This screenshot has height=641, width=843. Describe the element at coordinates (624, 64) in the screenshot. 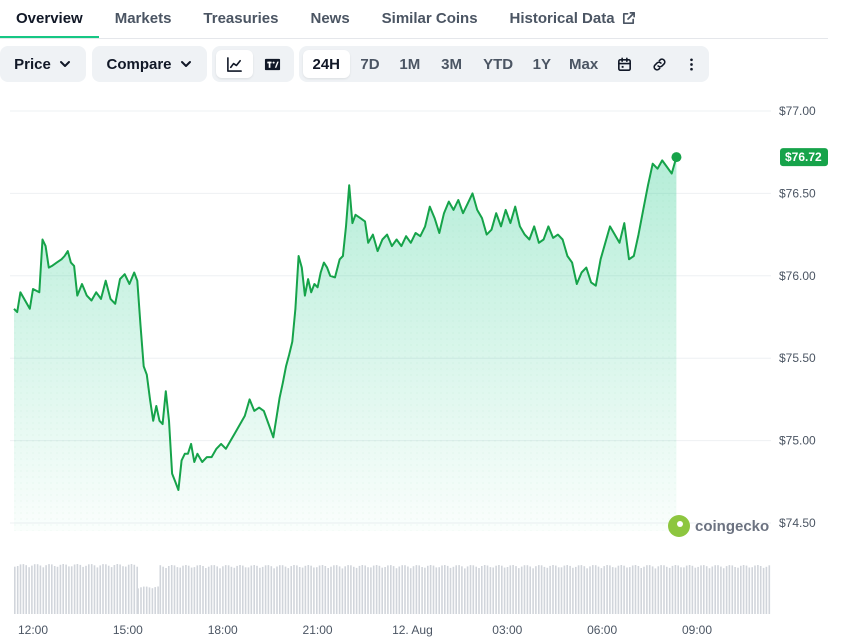

I see `calendar-button` at that location.